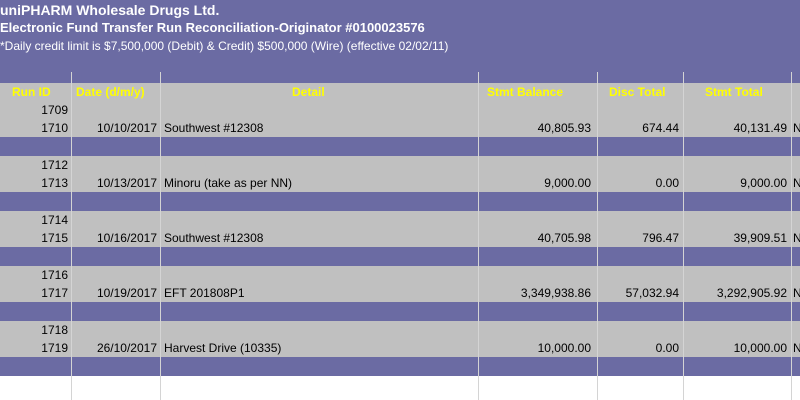 The image size is (800, 400). I want to click on stmt-balance-cell: 10,000.00, so click(535, 348).